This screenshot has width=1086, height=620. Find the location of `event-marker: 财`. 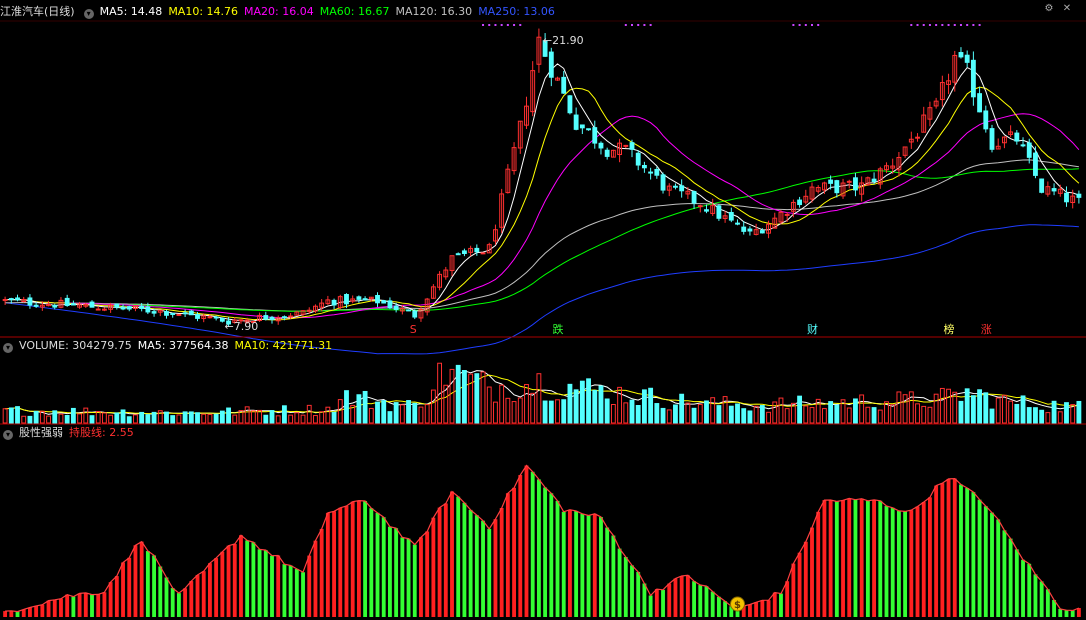

event-marker: 财 is located at coordinates (812, 329).